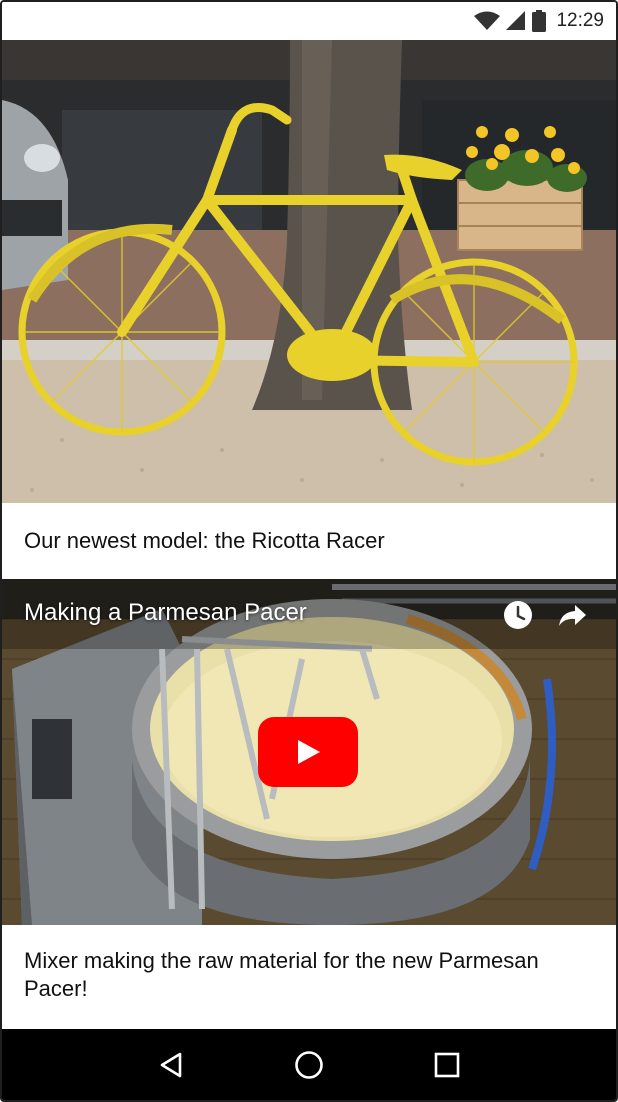 This screenshot has width=618, height=1102. Describe the element at coordinates (309, 21) in the screenshot. I see `status-bar: 12:29` at that location.